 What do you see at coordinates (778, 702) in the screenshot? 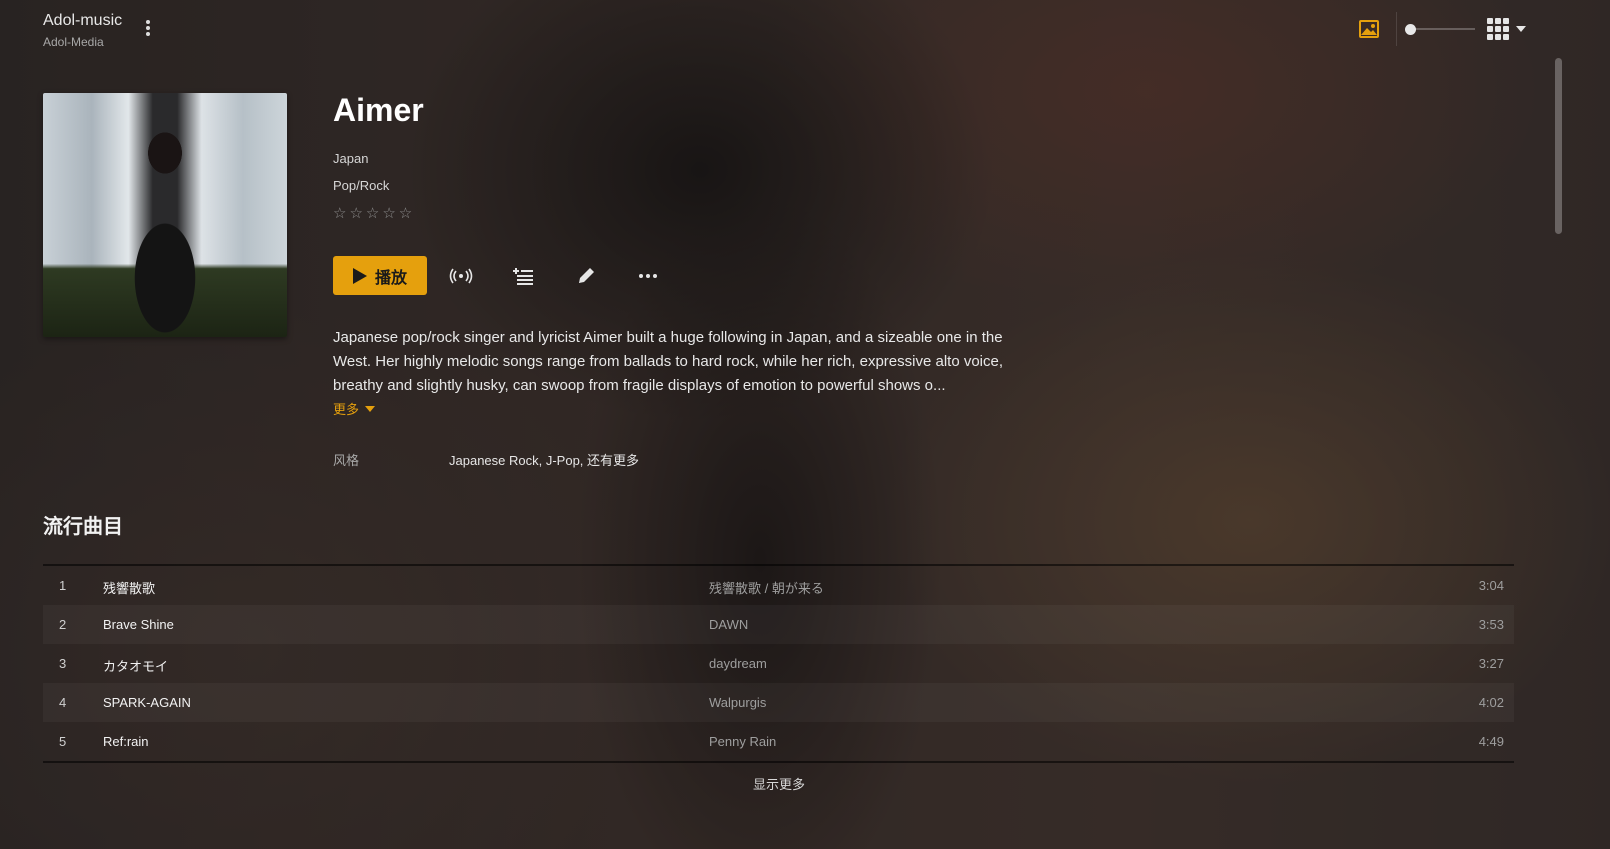
I see `track-row: 4 SPARK-AGAIN Walpurgis 4:02` at bounding box center [778, 702].